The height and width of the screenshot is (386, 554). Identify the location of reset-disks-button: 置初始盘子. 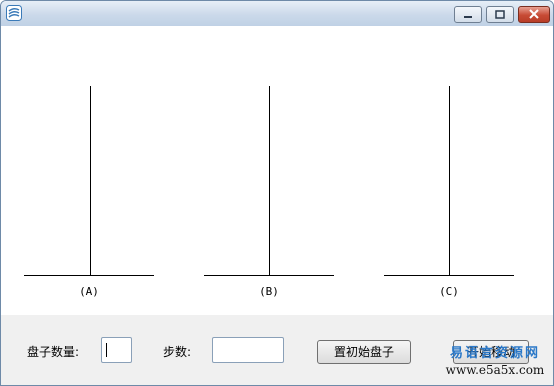
(364, 352).